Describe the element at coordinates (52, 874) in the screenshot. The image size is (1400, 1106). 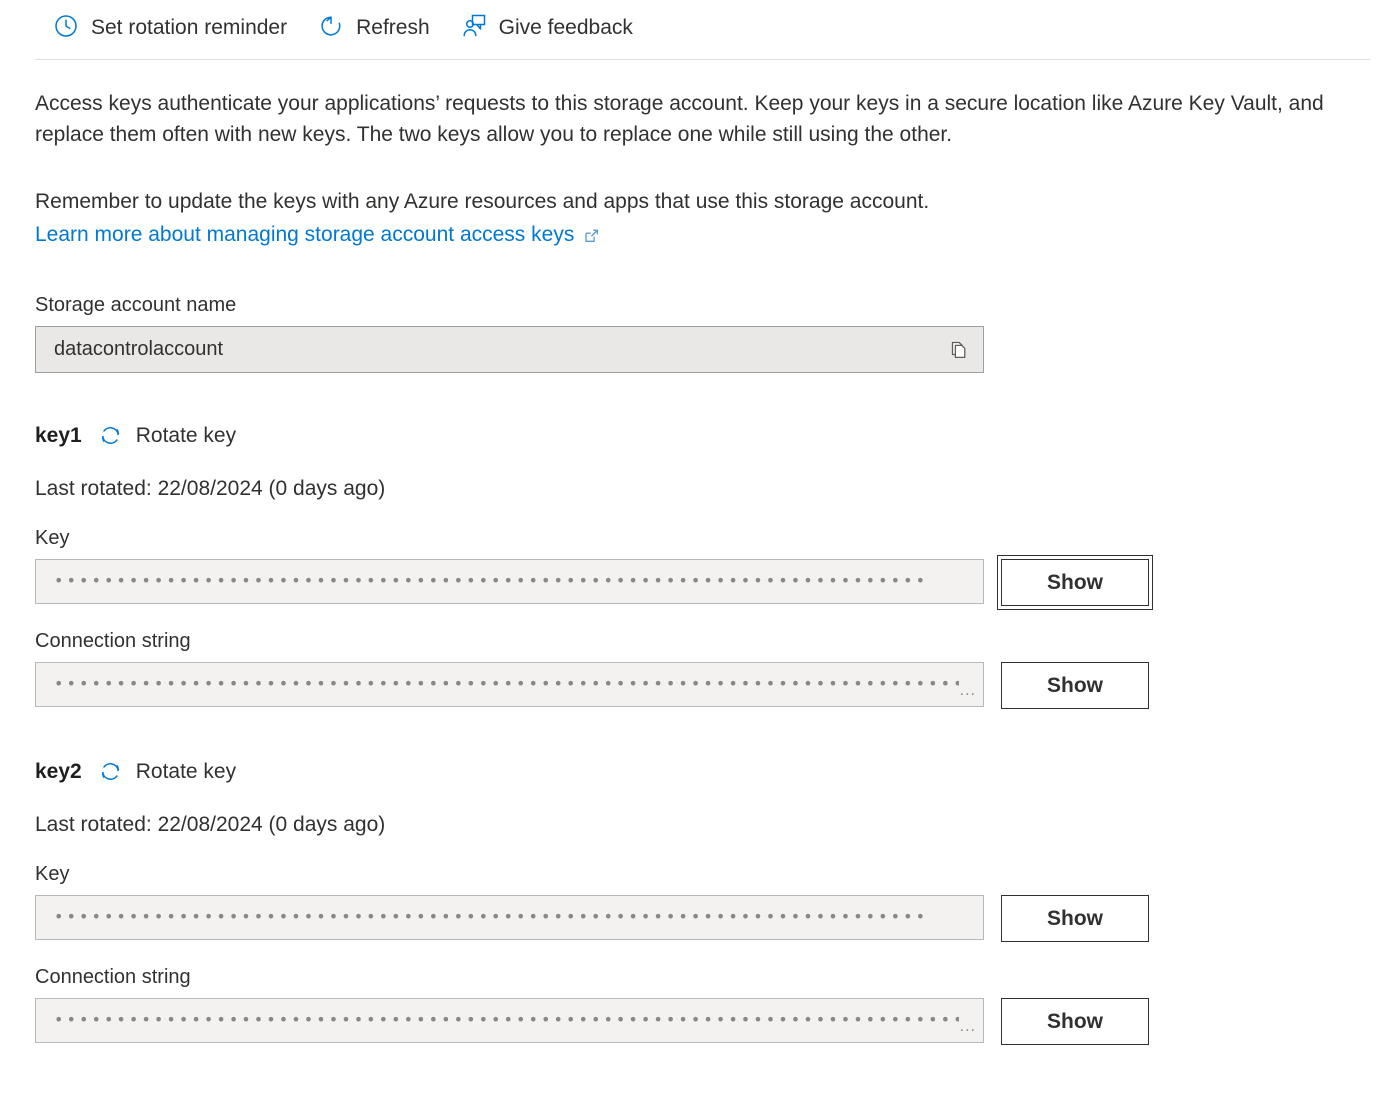
I see `key2-key-label: Key` at that location.